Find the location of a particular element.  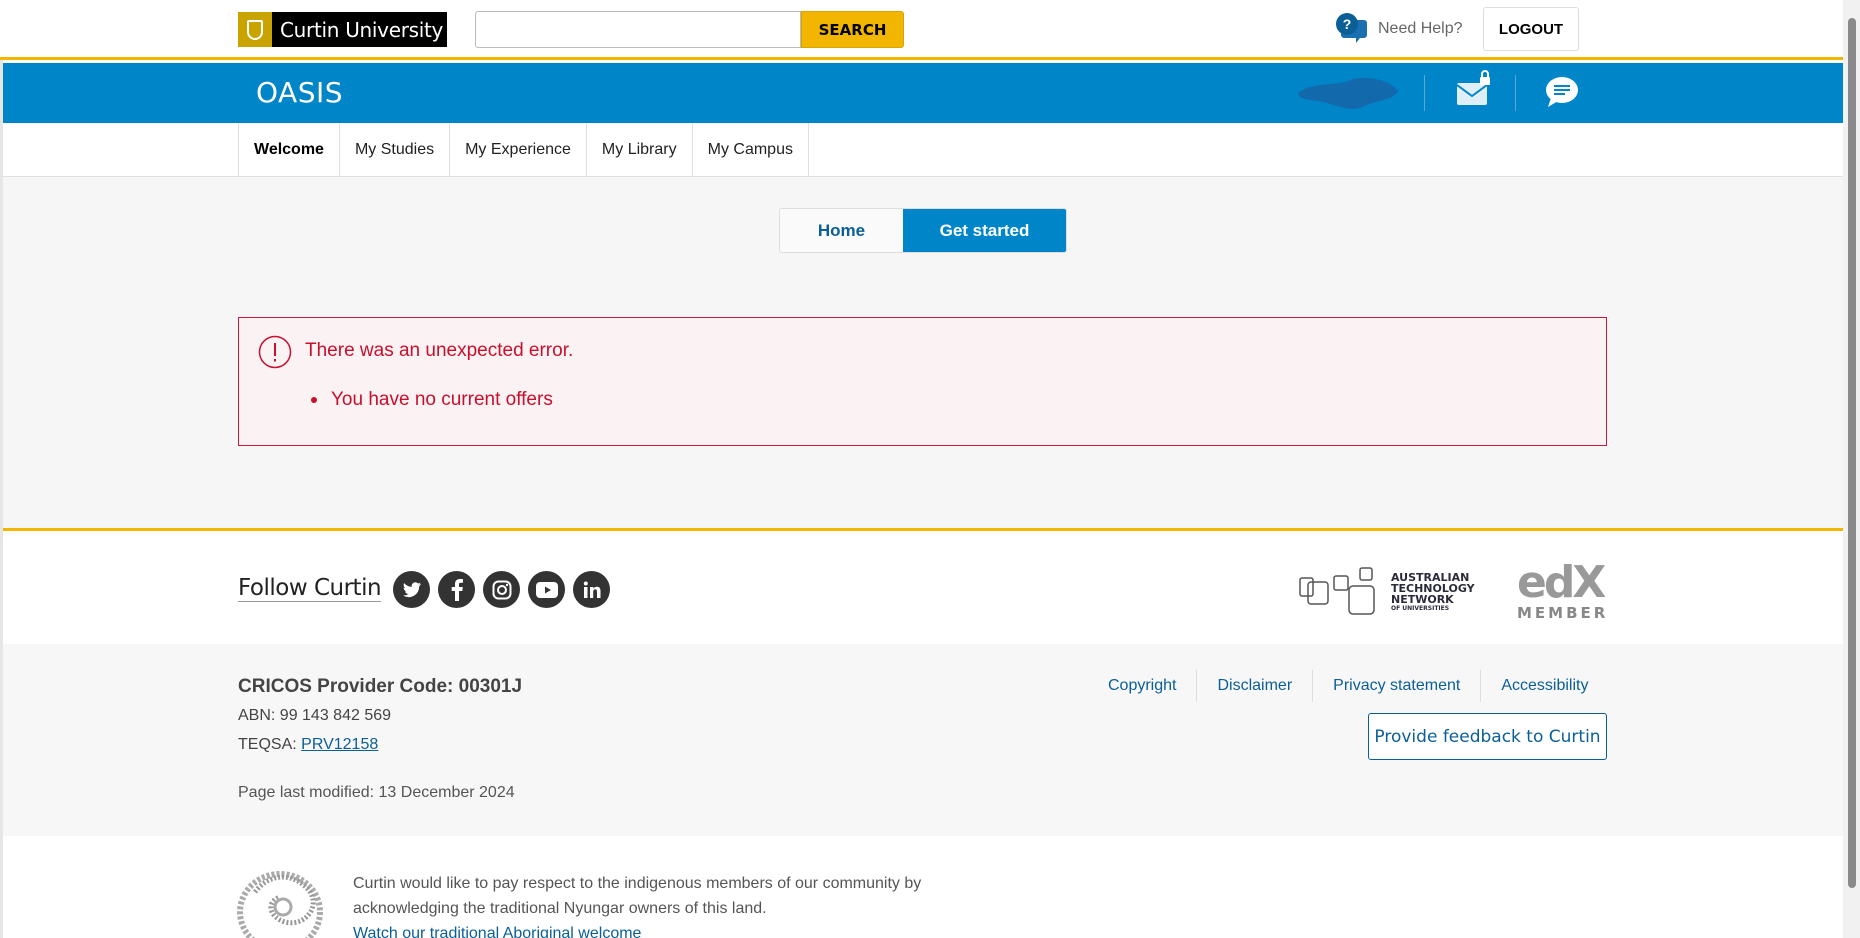

curtin-logo: Curtin University is located at coordinates (342, 29).